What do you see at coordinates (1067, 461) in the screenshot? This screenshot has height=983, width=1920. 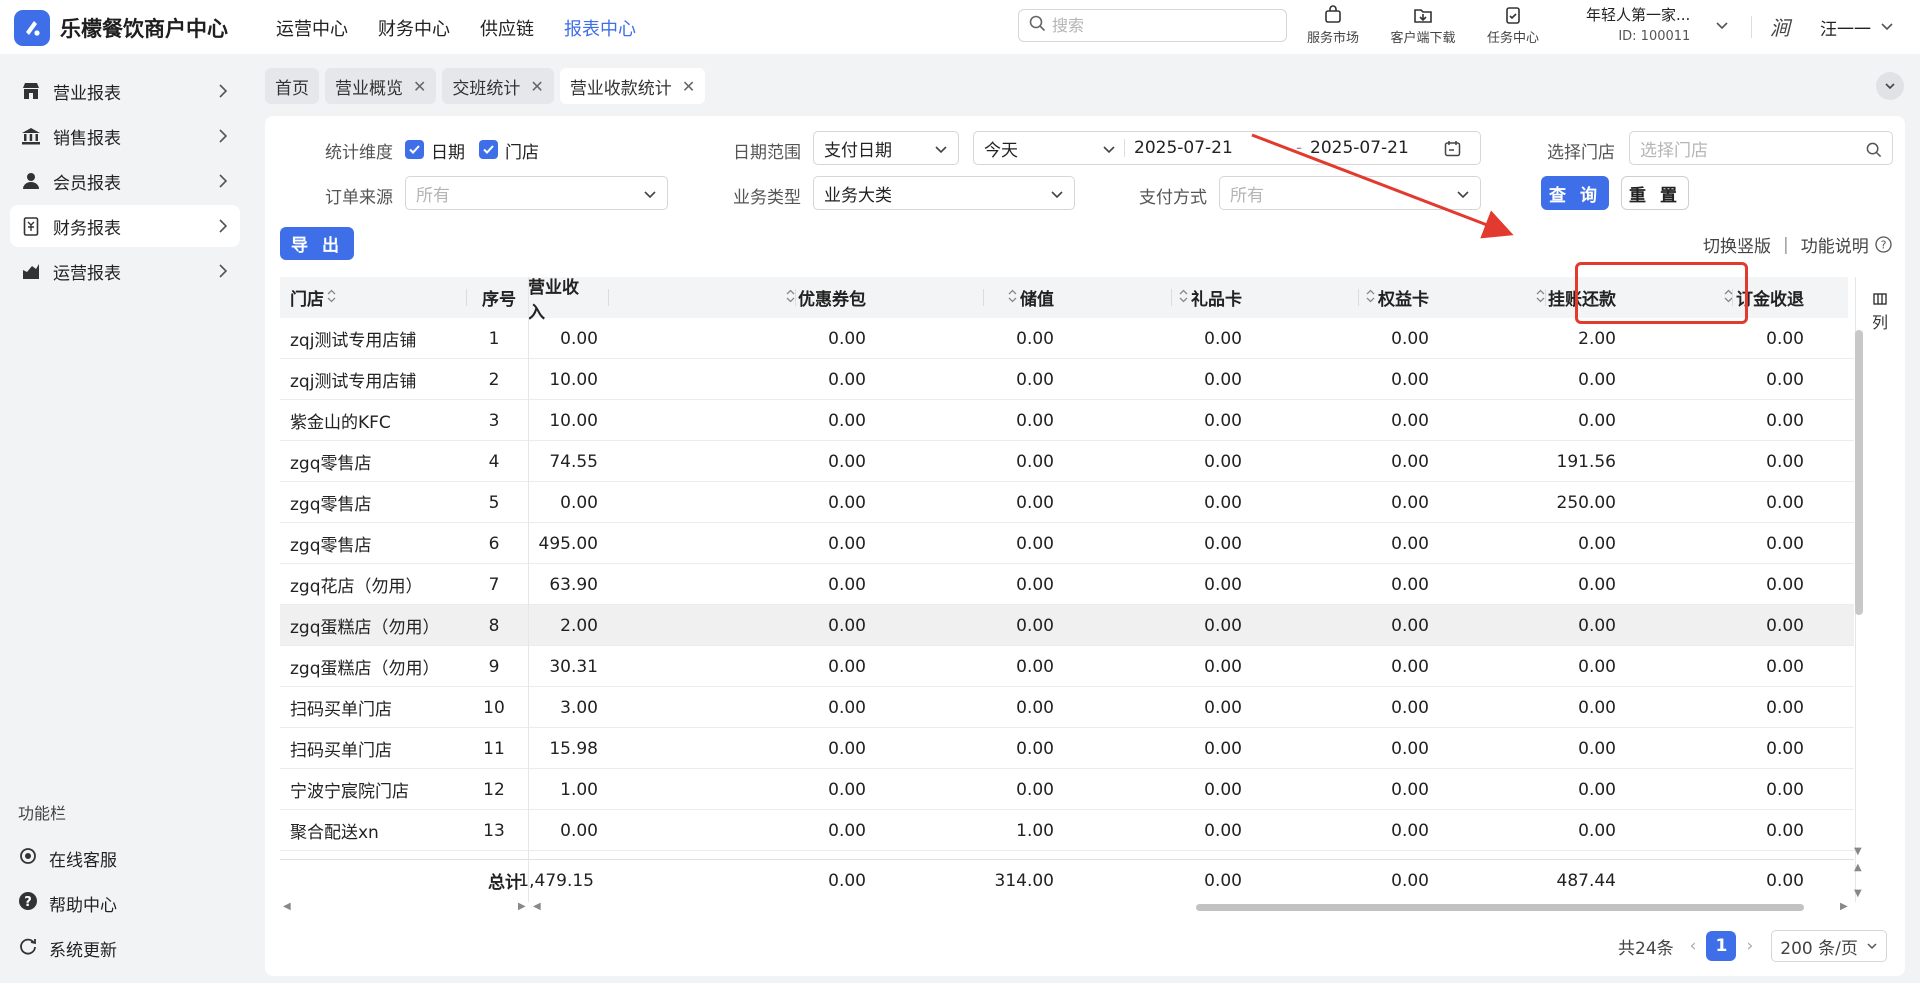 I see `table-row: zgq零售店 4 74.55 0.00 0.00 0.00 0.00 191.56 0.00` at bounding box center [1067, 461].